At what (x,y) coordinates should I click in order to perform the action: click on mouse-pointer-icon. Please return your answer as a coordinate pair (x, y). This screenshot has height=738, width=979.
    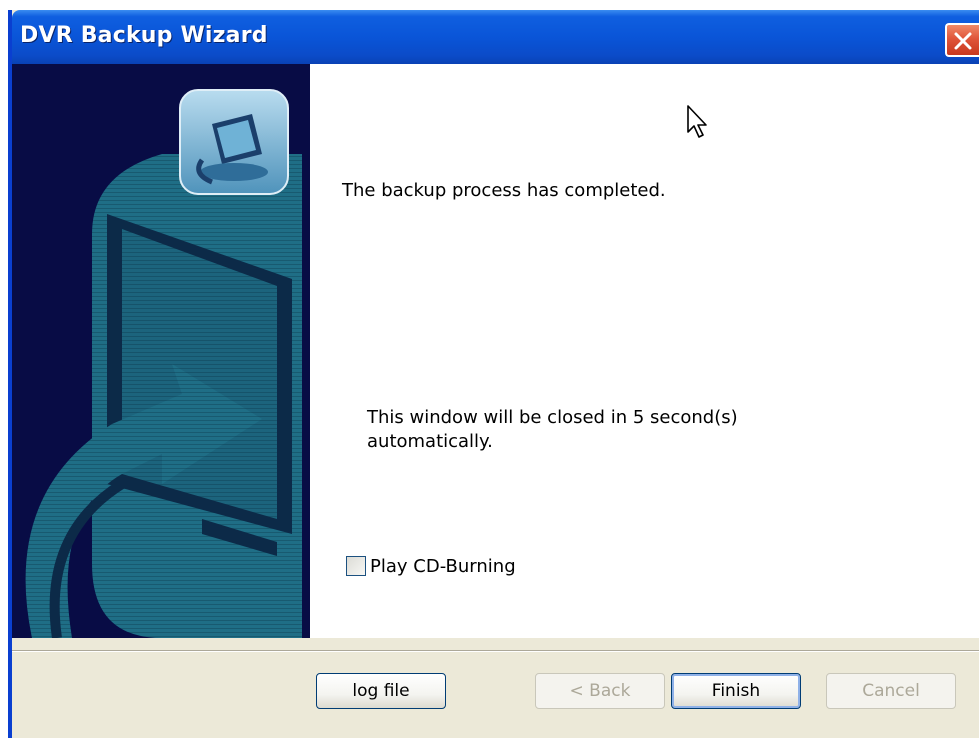
    Looking at the image, I should click on (697, 121).